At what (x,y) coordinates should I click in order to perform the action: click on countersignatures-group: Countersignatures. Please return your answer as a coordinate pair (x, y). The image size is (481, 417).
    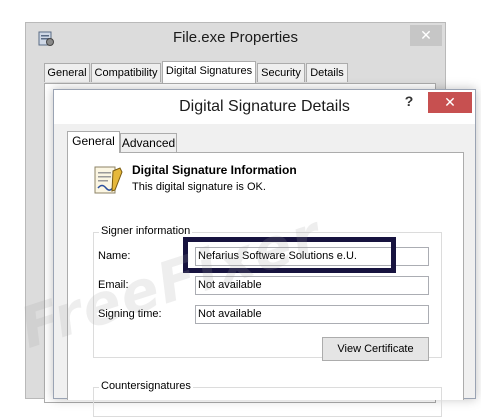
    Looking at the image, I should click on (267, 398).